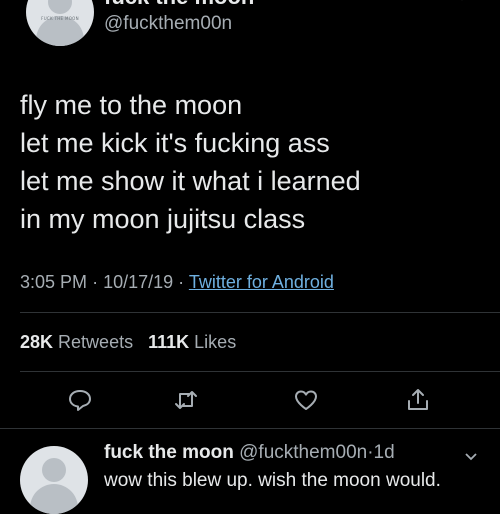 The image size is (500, 514). What do you see at coordinates (163, 219) in the screenshot?
I see `tweet-line: in my moon jujitsu class` at bounding box center [163, 219].